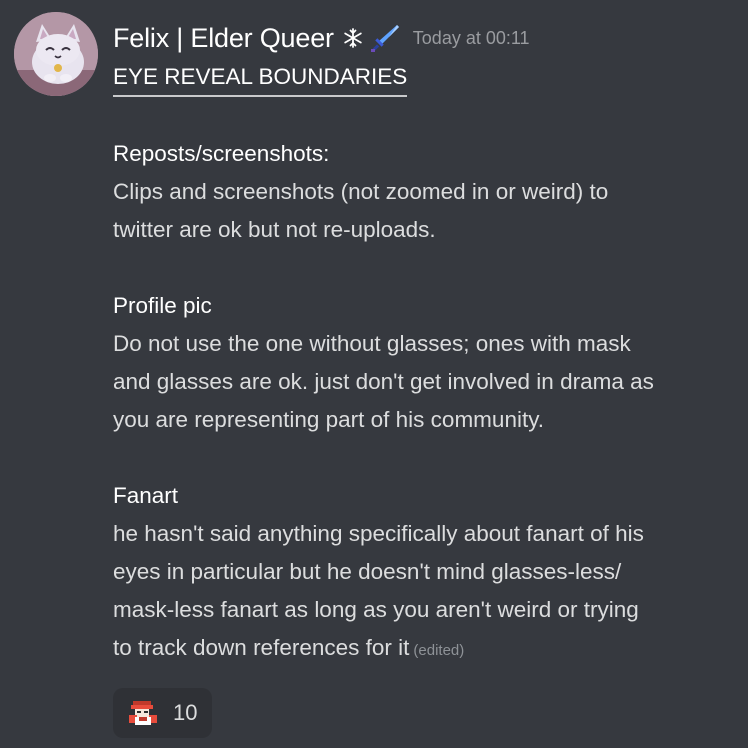 The width and height of the screenshot is (748, 748). What do you see at coordinates (353, 38) in the screenshot?
I see `snowflake-icon` at bounding box center [353, 38].